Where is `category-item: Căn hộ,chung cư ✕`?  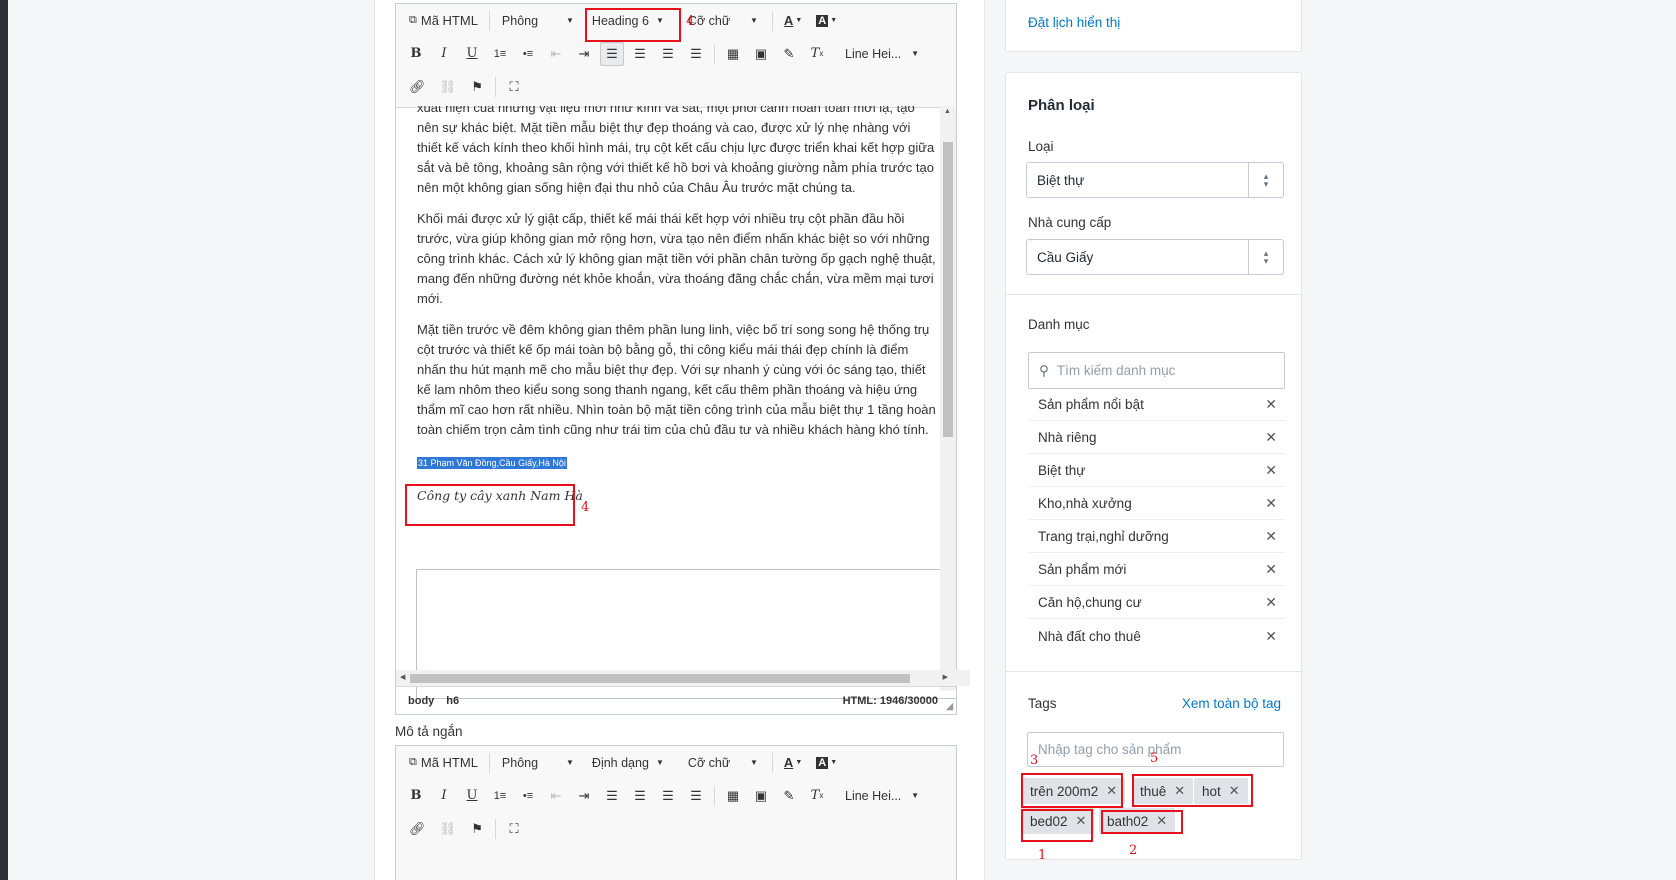 category-item: Căn hộ,chung cư ✕ is located at coordinates (1156, 603).